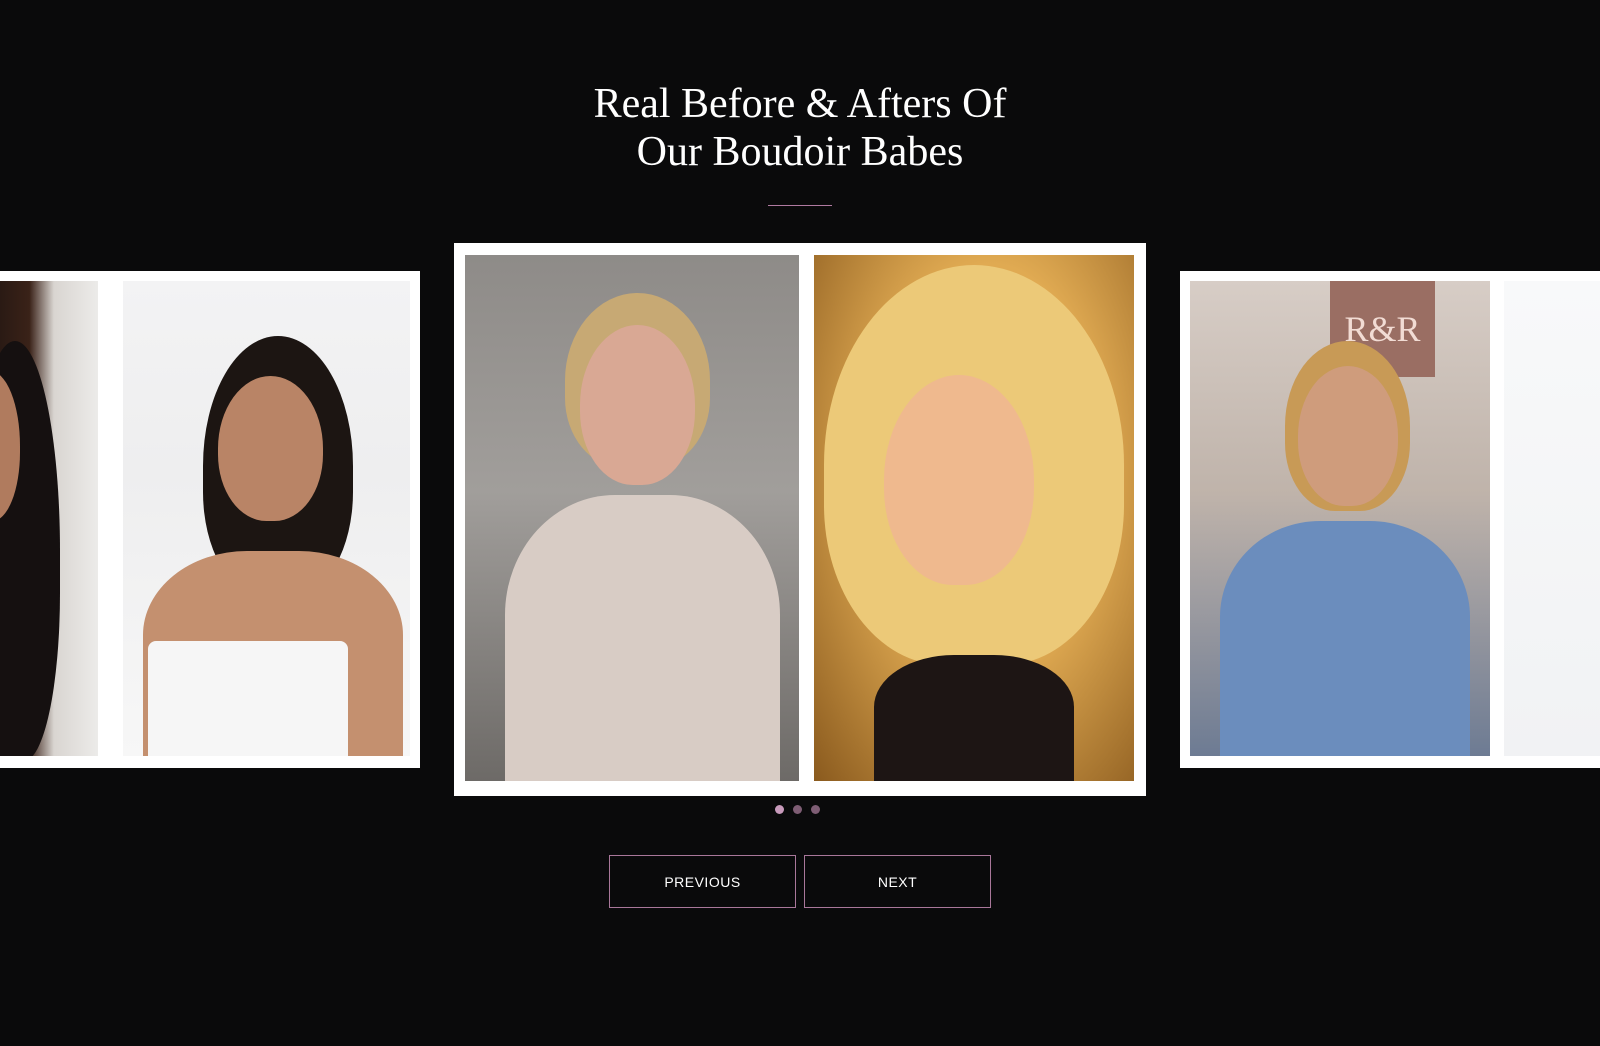  What do you see at coordinates (897, 881) in the screenshot?
I see `next-button: NEXT` at bounding box center [897, 881].